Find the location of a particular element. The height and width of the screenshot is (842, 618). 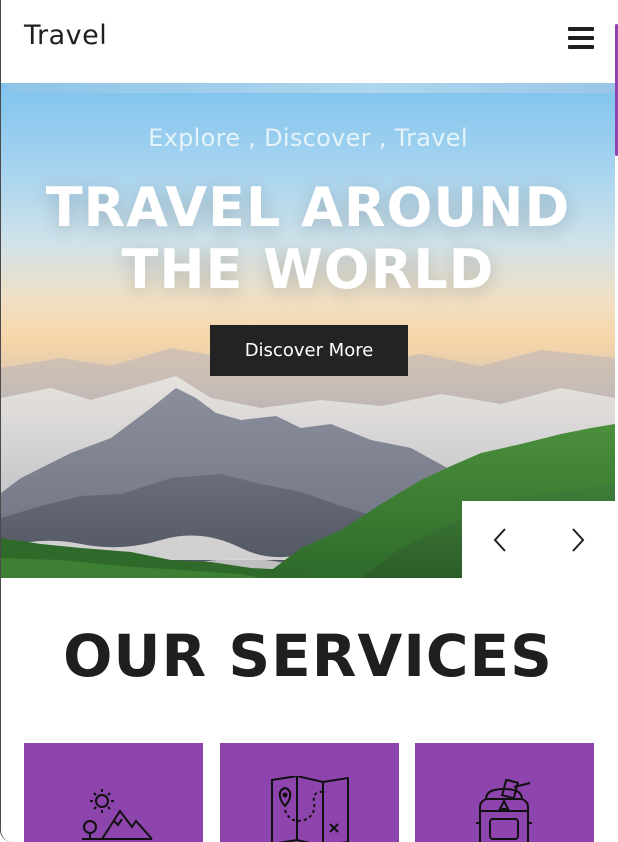

hamburger-menu-icon is located at coordinates (581, 39).